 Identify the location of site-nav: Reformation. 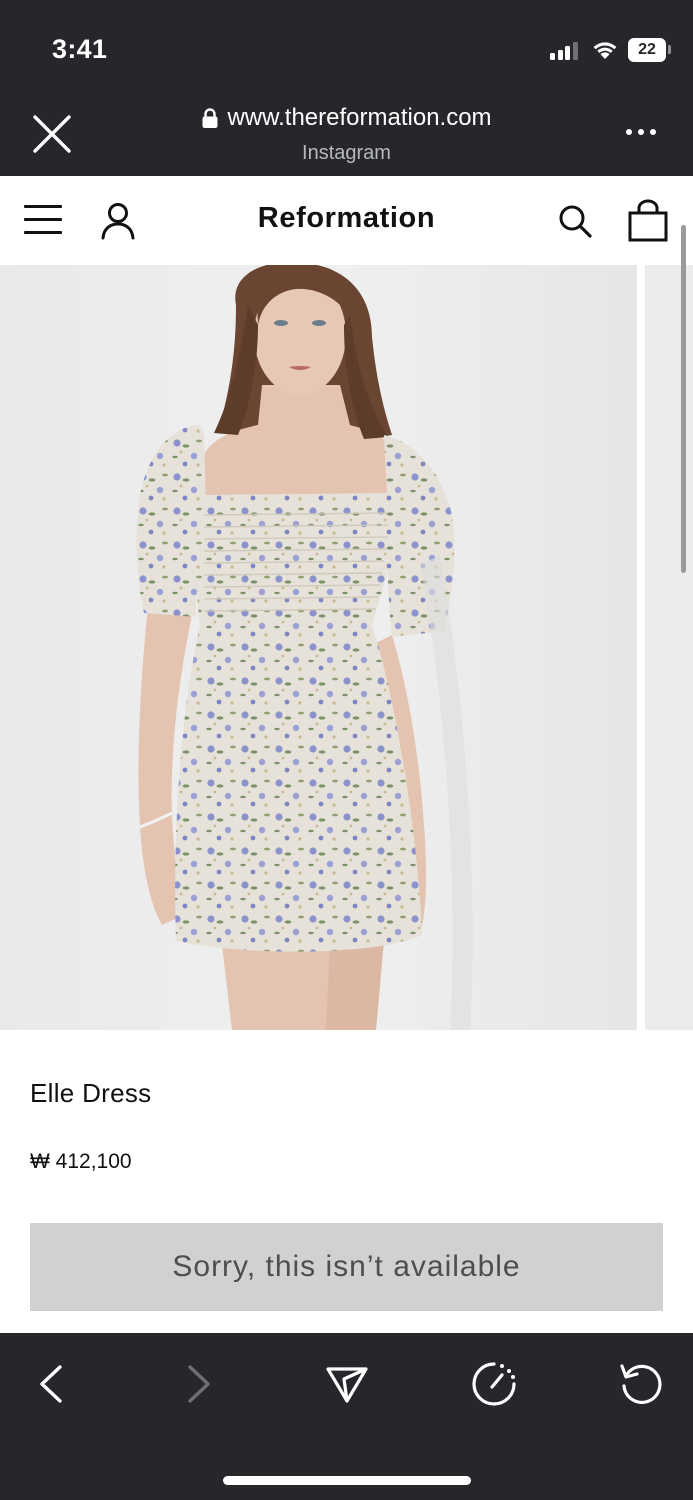
(346, 220).